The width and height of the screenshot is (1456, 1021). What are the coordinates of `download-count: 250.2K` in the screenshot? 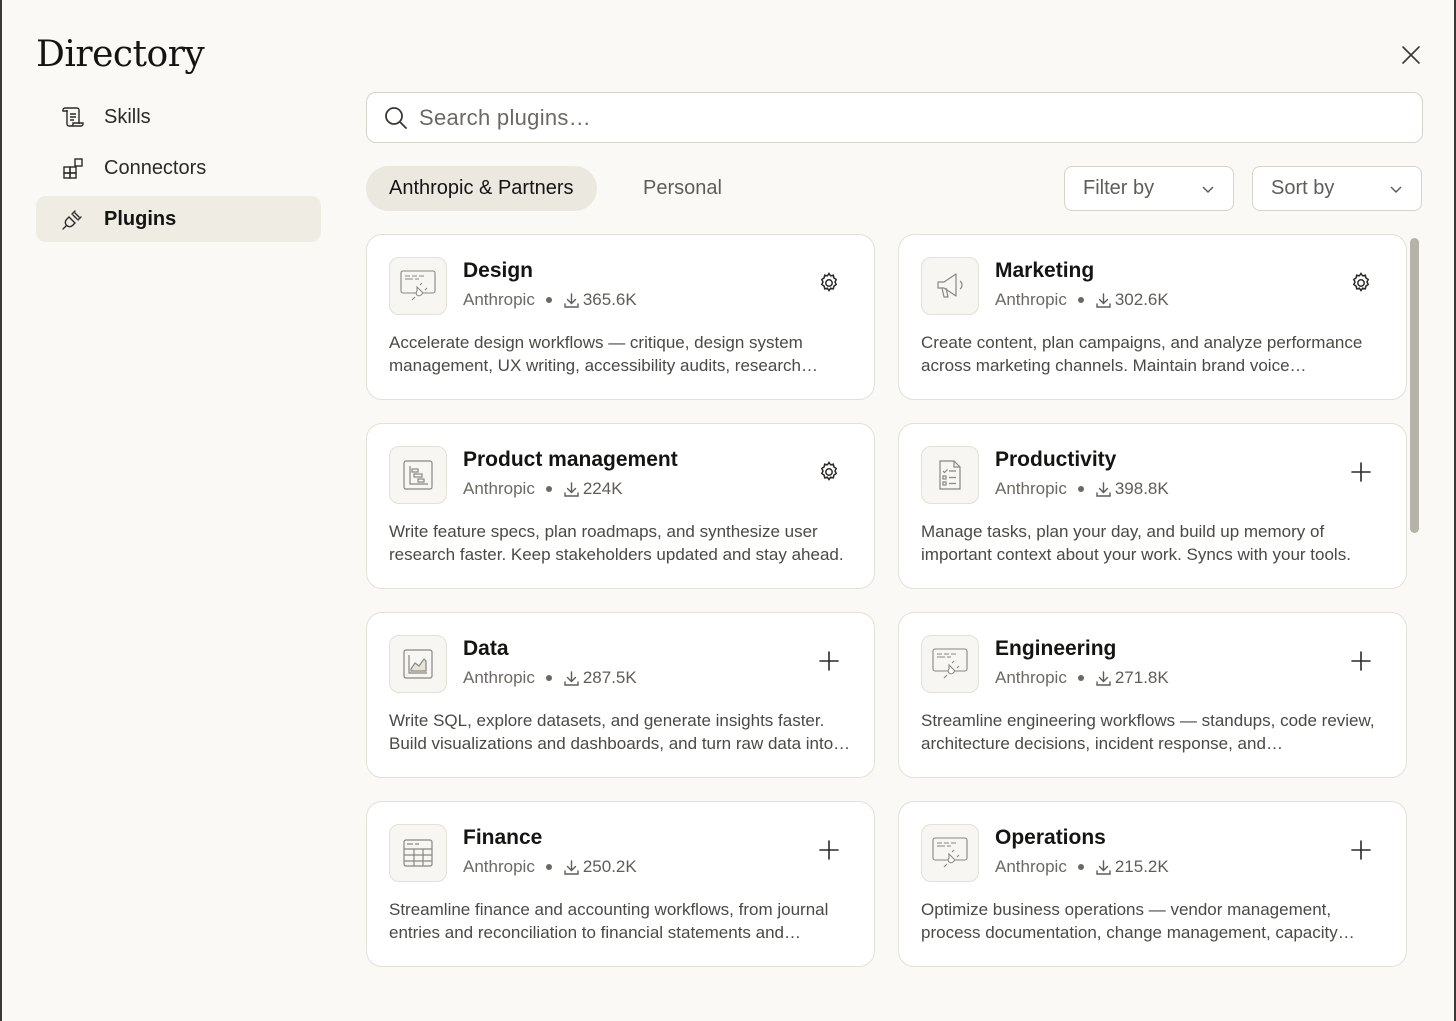 It's located at (600, 867).